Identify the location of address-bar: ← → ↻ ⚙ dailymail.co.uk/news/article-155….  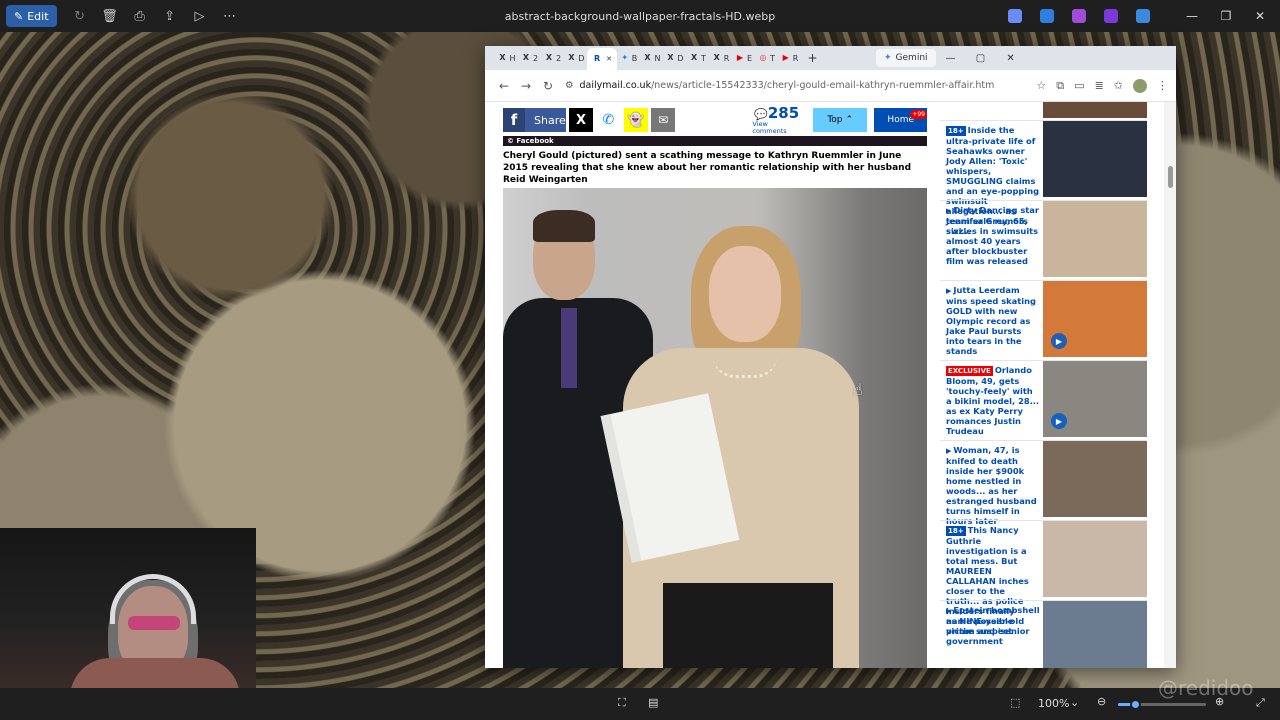
(830, 86).